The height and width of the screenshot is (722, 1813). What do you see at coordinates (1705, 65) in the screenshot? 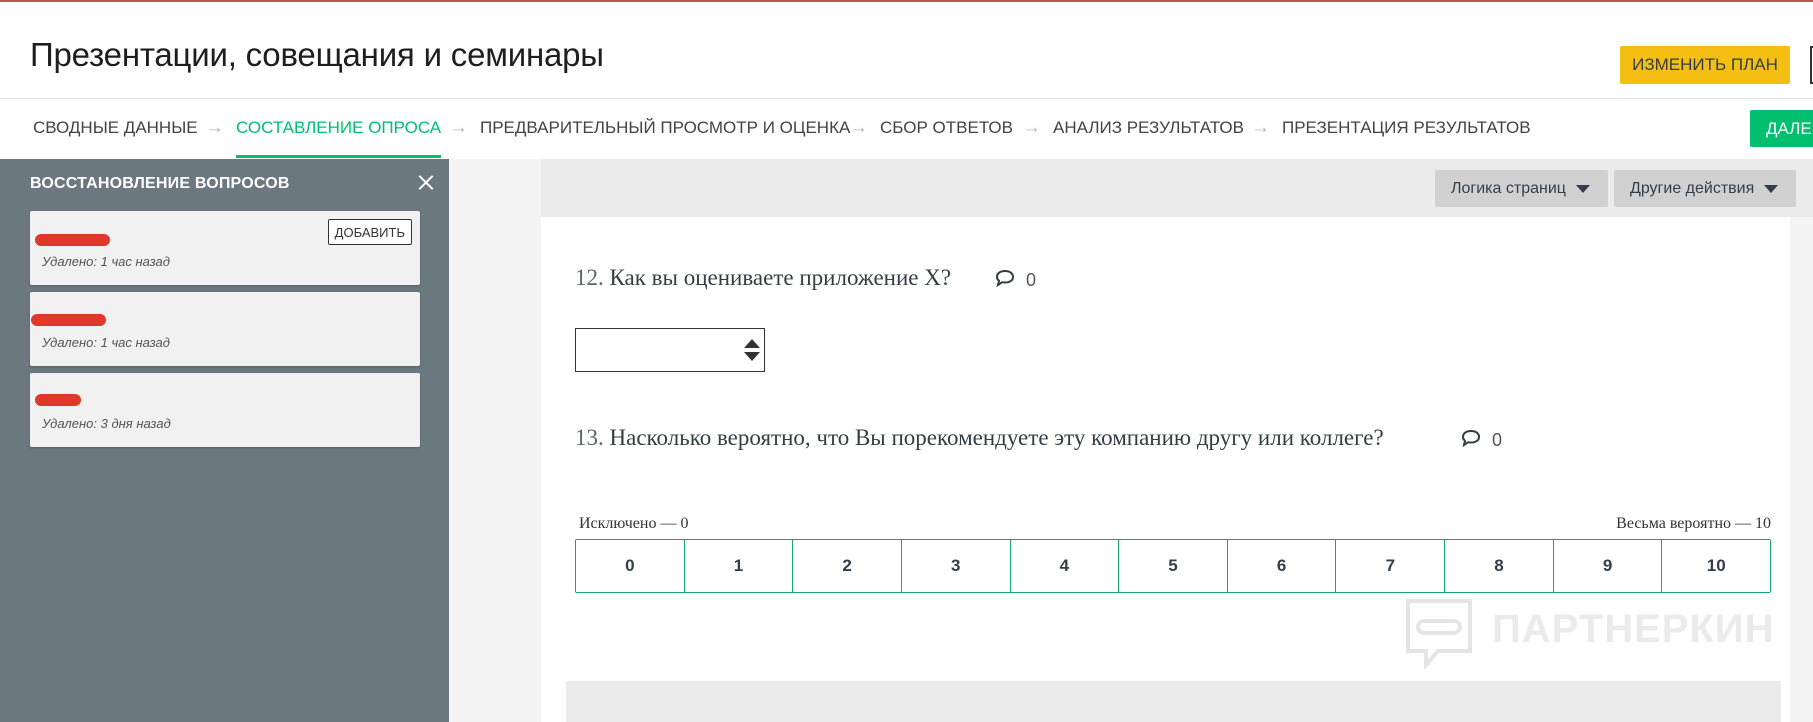
I see `change-plan-button: ИЗМЕНИТЬ ПЛАН` at bounding box center [1705, 65].